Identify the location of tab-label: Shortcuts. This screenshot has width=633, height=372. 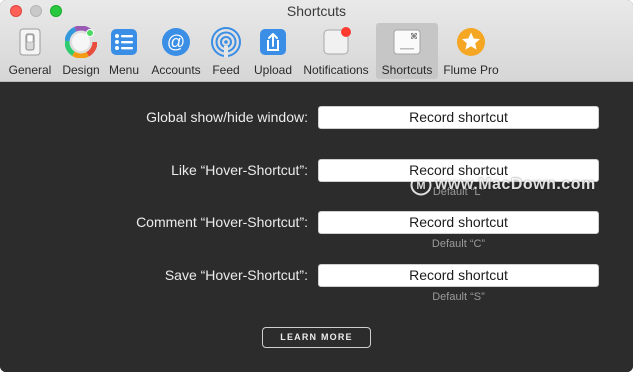
(407, 70).